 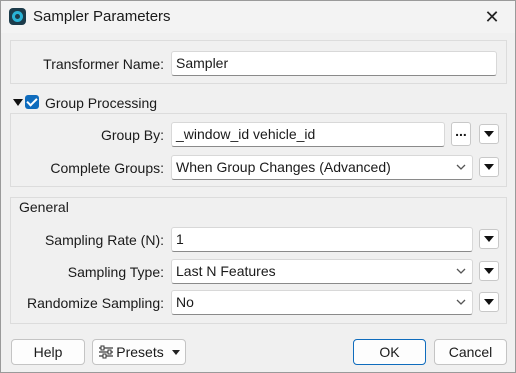 I want to click on sampling-type-select: Last N Features, so click(x=322, y=271).